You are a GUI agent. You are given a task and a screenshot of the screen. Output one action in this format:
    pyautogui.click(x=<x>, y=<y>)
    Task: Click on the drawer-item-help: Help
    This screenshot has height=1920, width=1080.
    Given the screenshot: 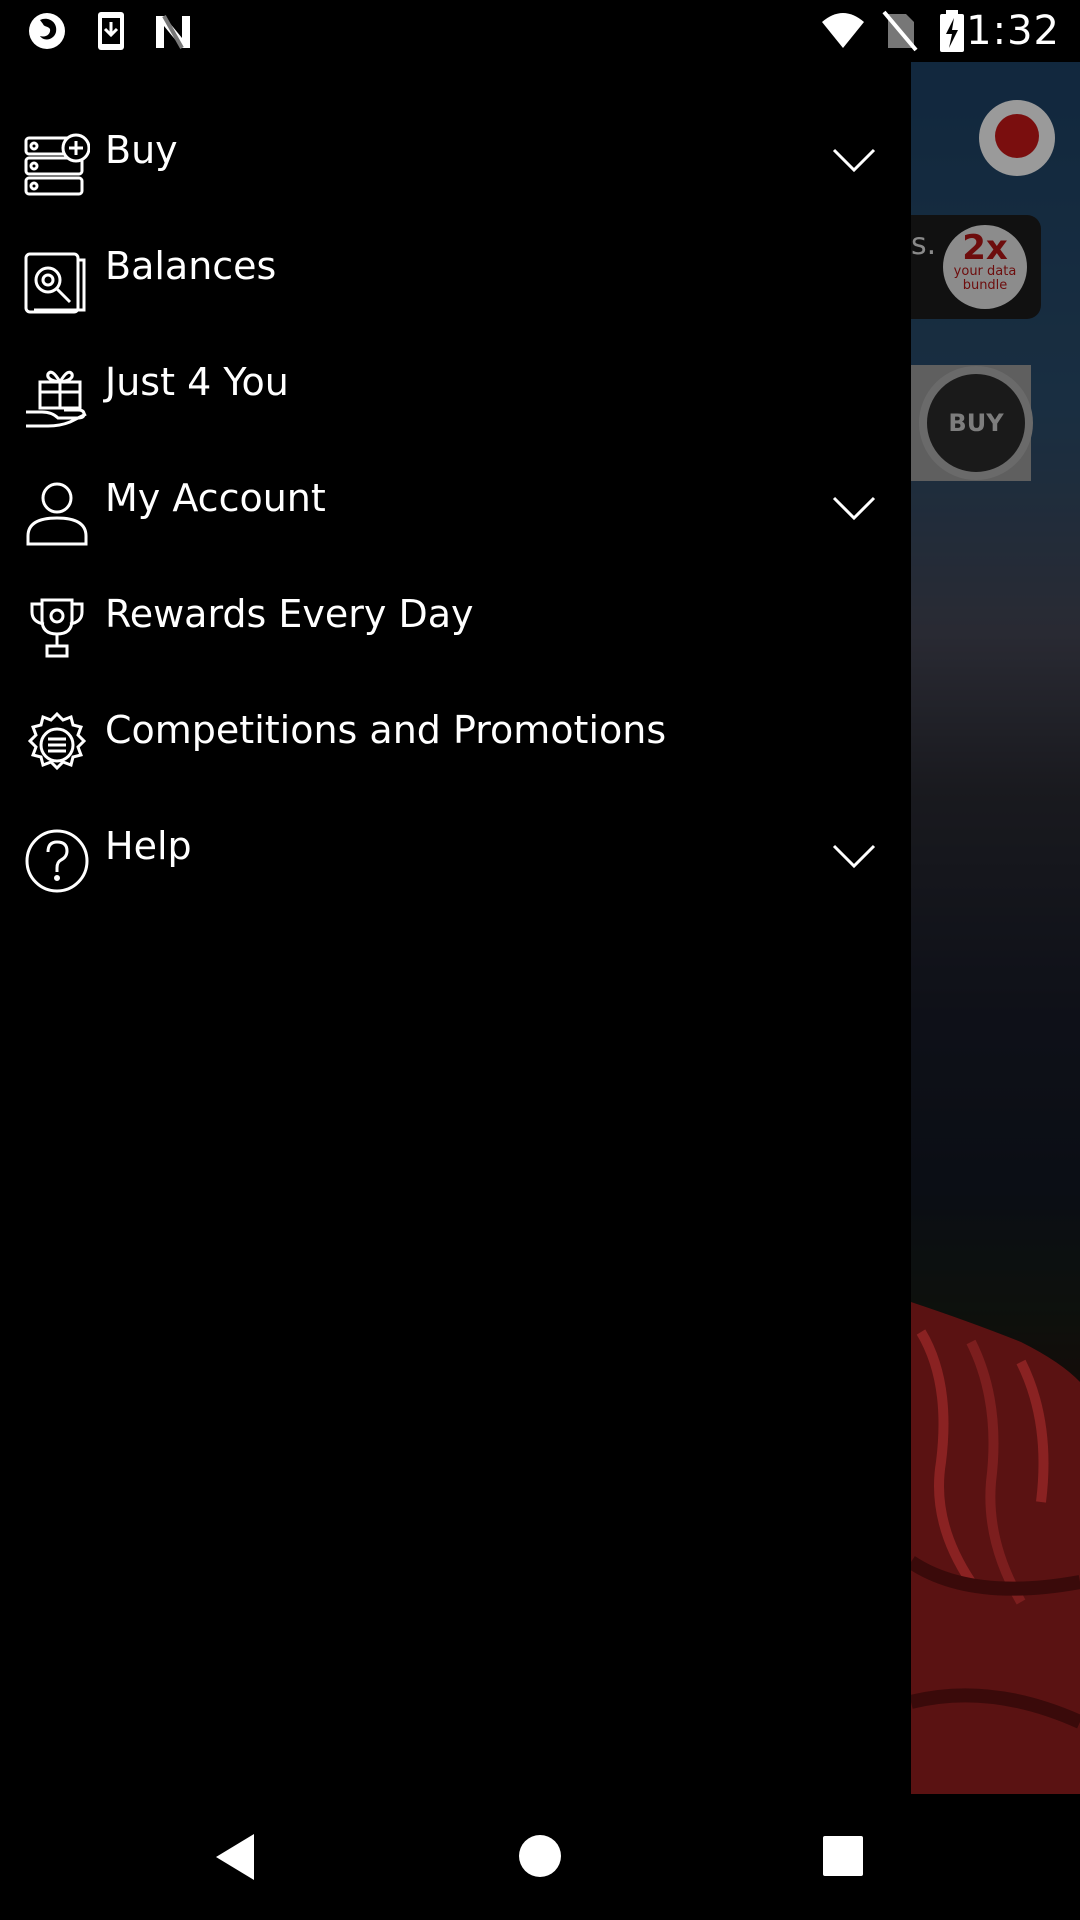 What is the action you would take?
    pyautogui.click(x=455, y=860)
    